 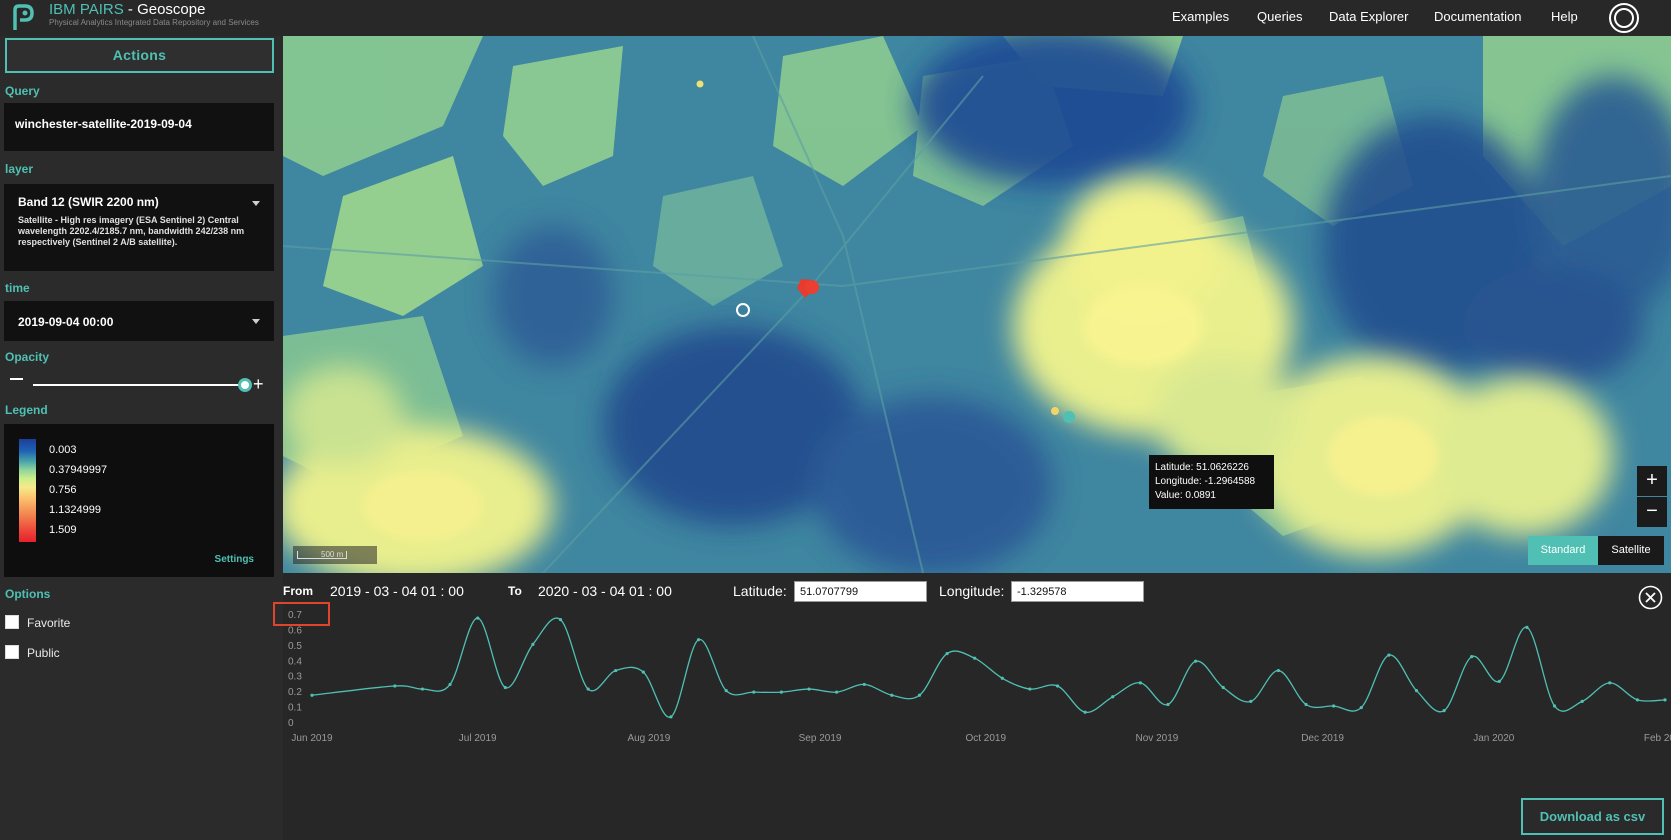 I want to click on y-tick-label: 0.6, so click(x=295, y=630).